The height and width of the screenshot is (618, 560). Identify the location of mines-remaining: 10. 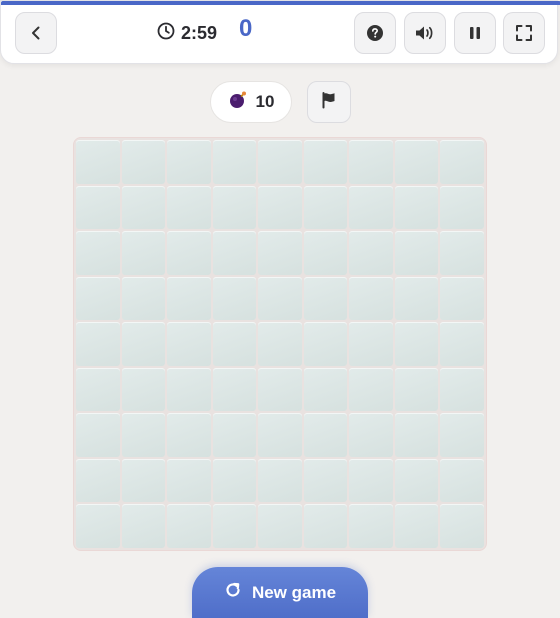
(265, 101).